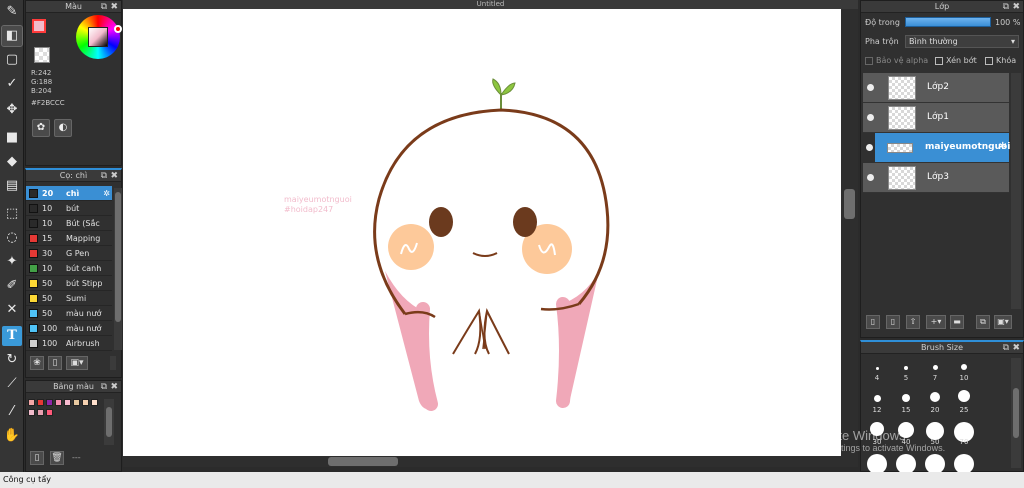 Image resolution: width=1024 pixels, height=488 pixels. Describe the element at coordinates (12, 60) in the screenshot. I see `rectangle-tool-icon: ▢` at that location.